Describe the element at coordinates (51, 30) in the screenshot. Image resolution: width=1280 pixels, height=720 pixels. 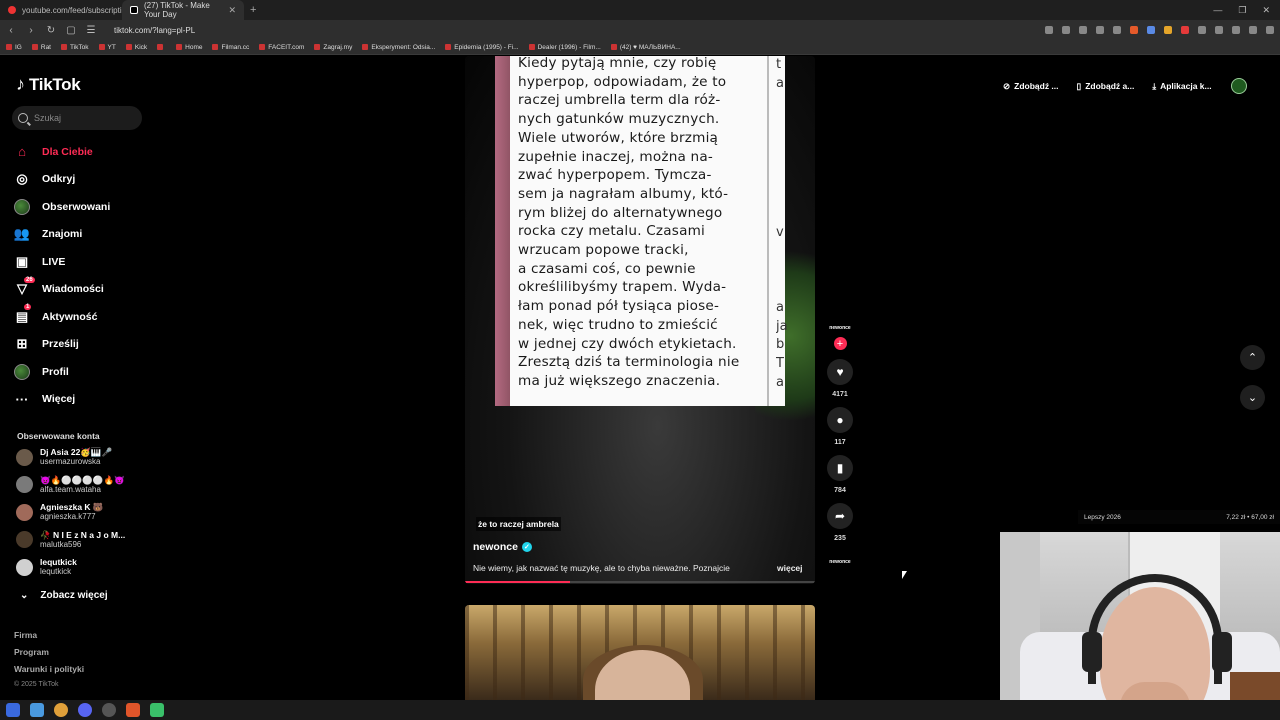
I see `reload-icon: ↻` at that location.